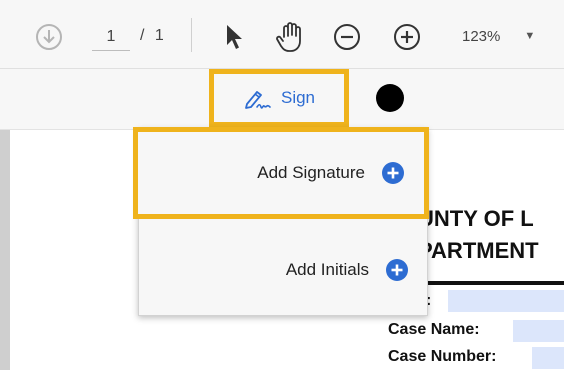 The image size is (564, 370). What do you see at coordinates (49, 37) in the screenshot?
I see `download-arrow-icon` at bounding box center [49, 37].